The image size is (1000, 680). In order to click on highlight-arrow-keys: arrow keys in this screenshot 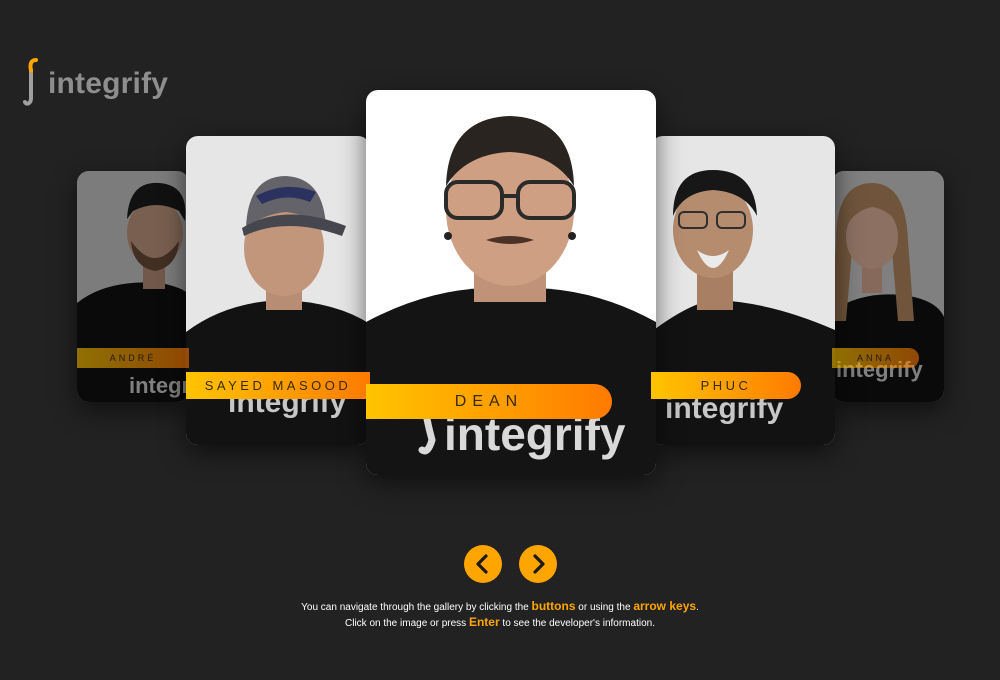, I will do `click(665, 606)`.